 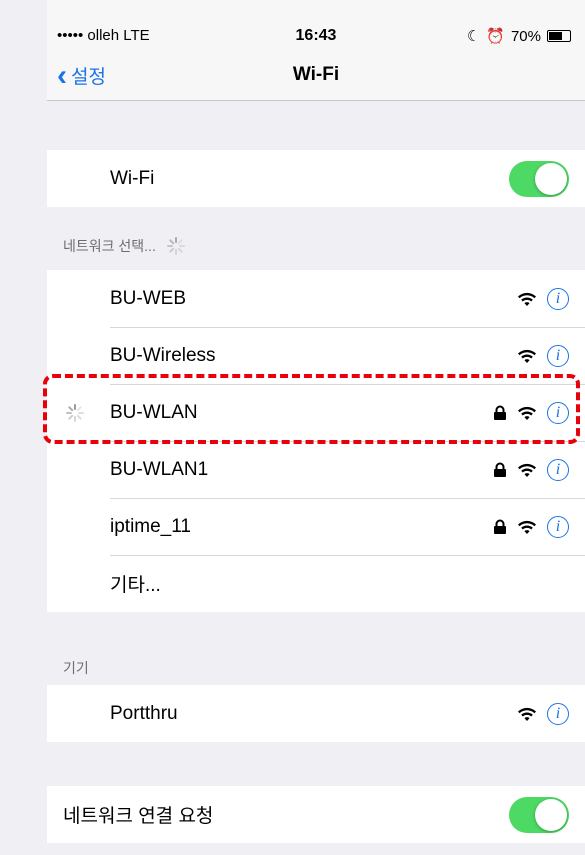 I want to click on ask-join-toggle, so click(x=539, y=814).